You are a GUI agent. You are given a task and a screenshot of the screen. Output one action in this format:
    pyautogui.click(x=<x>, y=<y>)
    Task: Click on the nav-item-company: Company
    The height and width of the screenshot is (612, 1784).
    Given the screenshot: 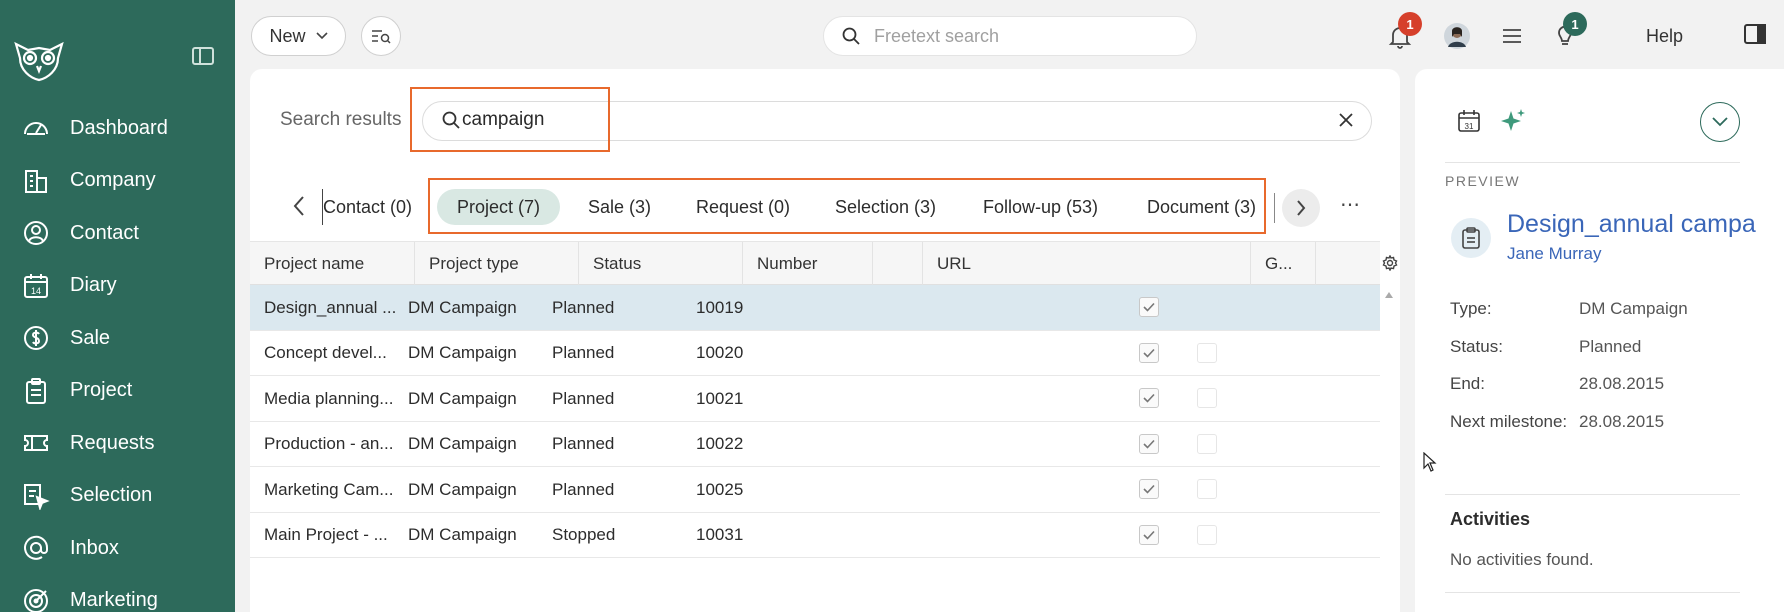 What is the action you would take?
    pyautogui.click(x=117, y=181)
    